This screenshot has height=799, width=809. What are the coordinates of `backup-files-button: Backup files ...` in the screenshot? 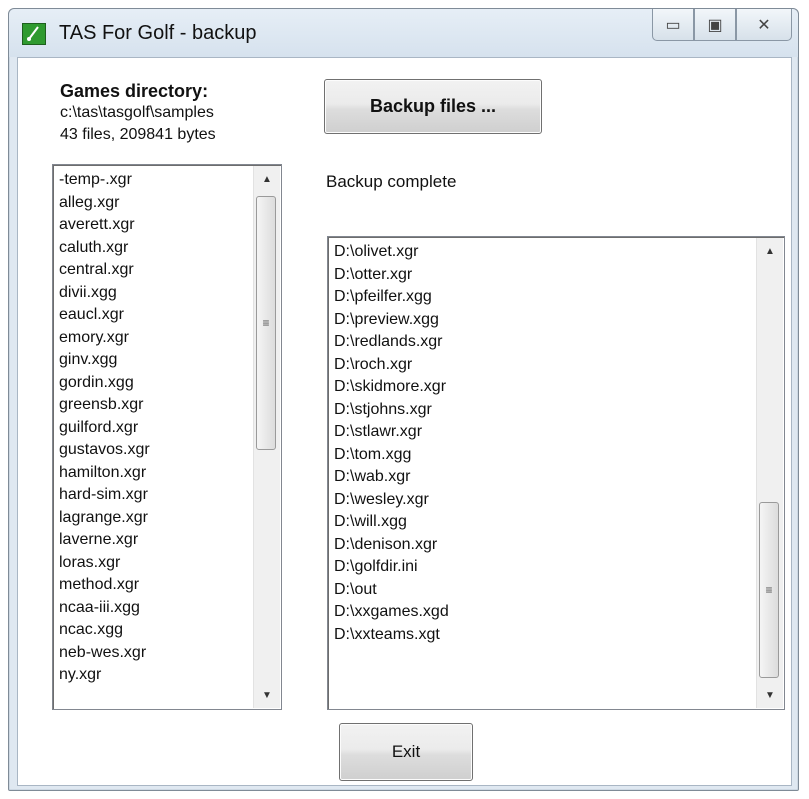 It's located at (433, 106).